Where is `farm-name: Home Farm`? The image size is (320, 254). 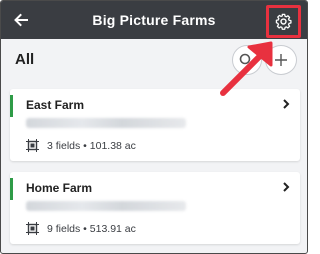
farm-name: Home Farm is located at coordinates (59, 188).